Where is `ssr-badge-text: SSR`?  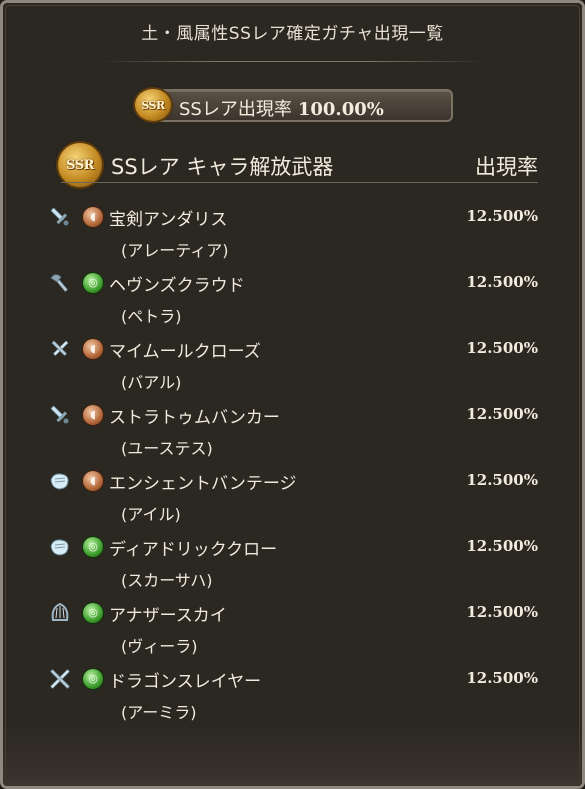
ssr-badge-text: SSR is located at coordinates (153, 105).